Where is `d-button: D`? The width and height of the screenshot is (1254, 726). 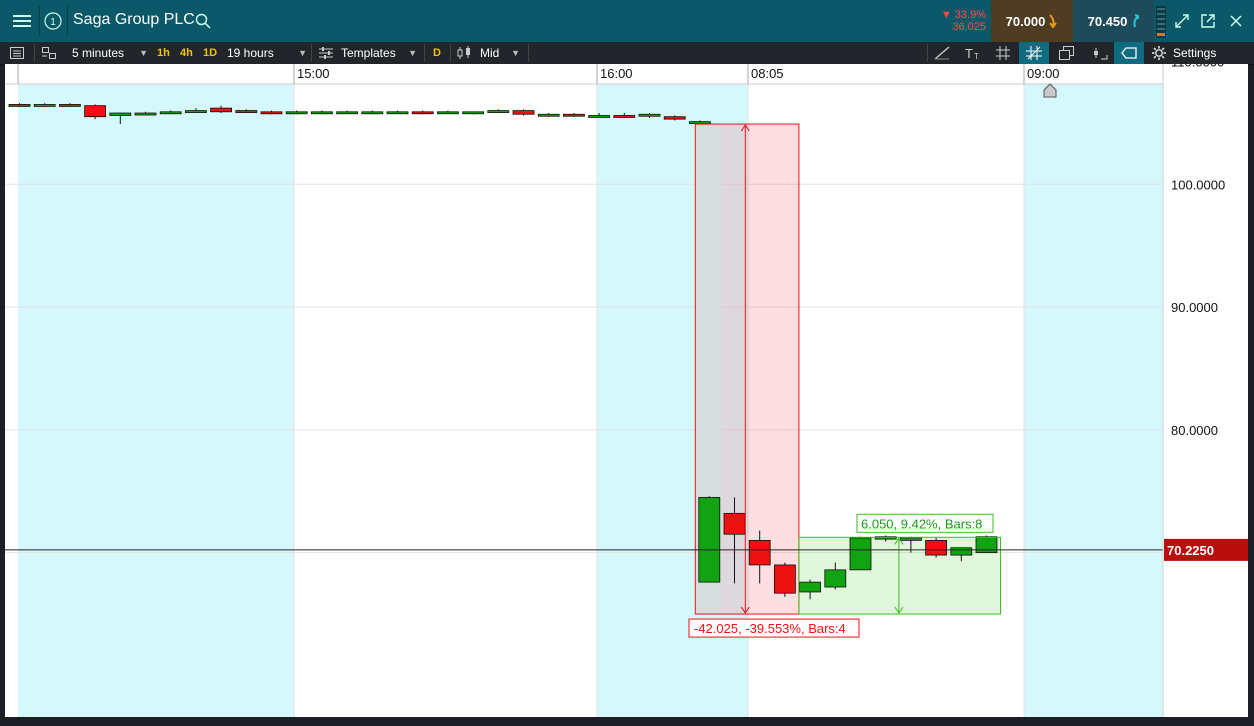 d-button: D is located at coordinates (437, 53).